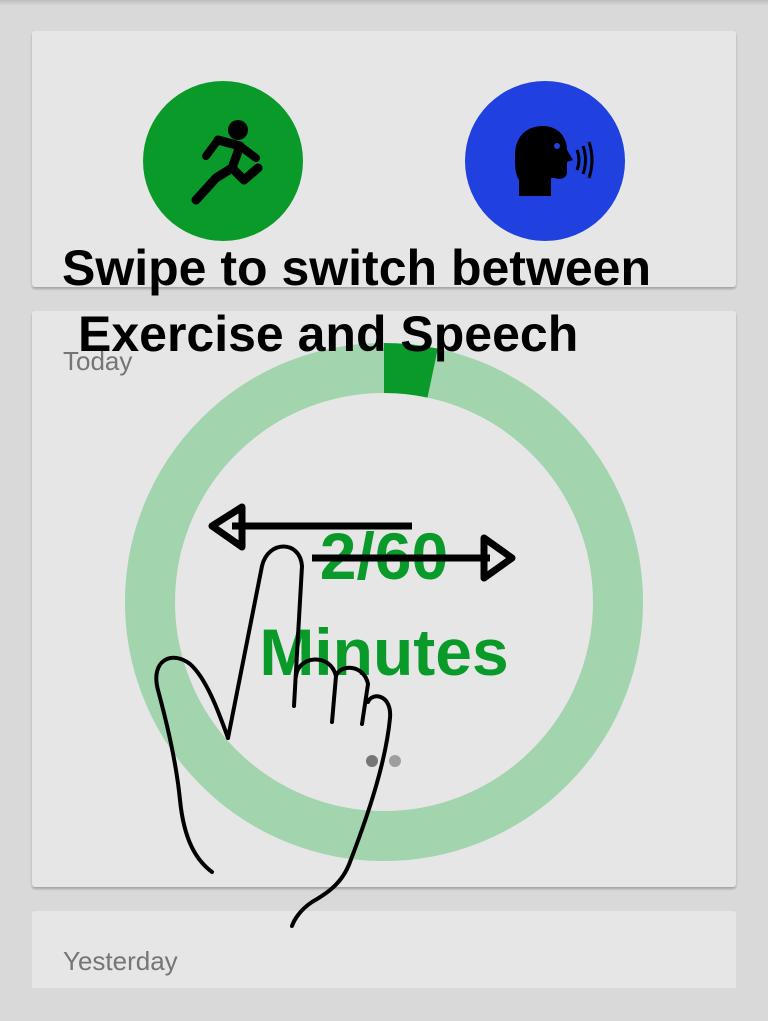 The width and height of the screenshot is (768, 1021). What do you see at coordinates (120, 961) in the screenshot?
I see `yesterday-label: Yesterday` at bounding box center [120, 961].